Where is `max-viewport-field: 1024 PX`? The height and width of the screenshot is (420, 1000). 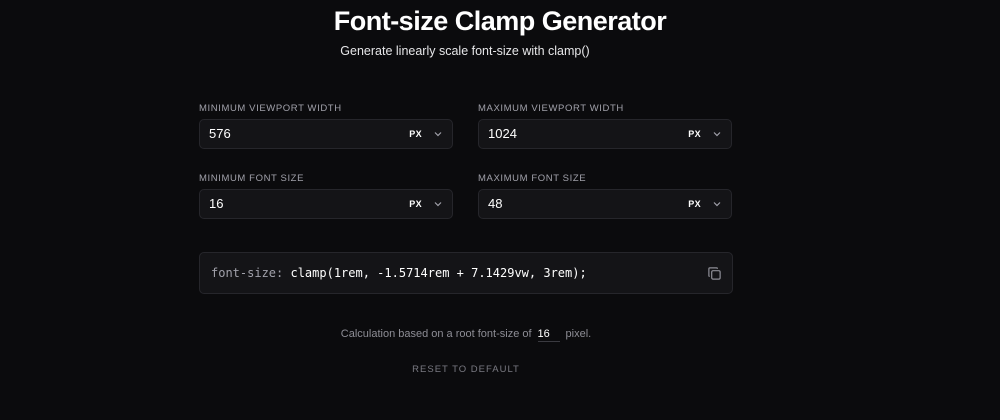 max-viewport-field: 1024 PX is located at coordinates (605, 134).